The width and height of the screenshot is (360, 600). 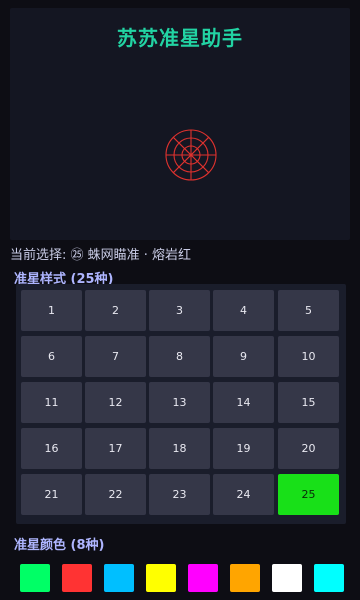 I want to click on style-cell-4: 4, so click(x=243, y=310).